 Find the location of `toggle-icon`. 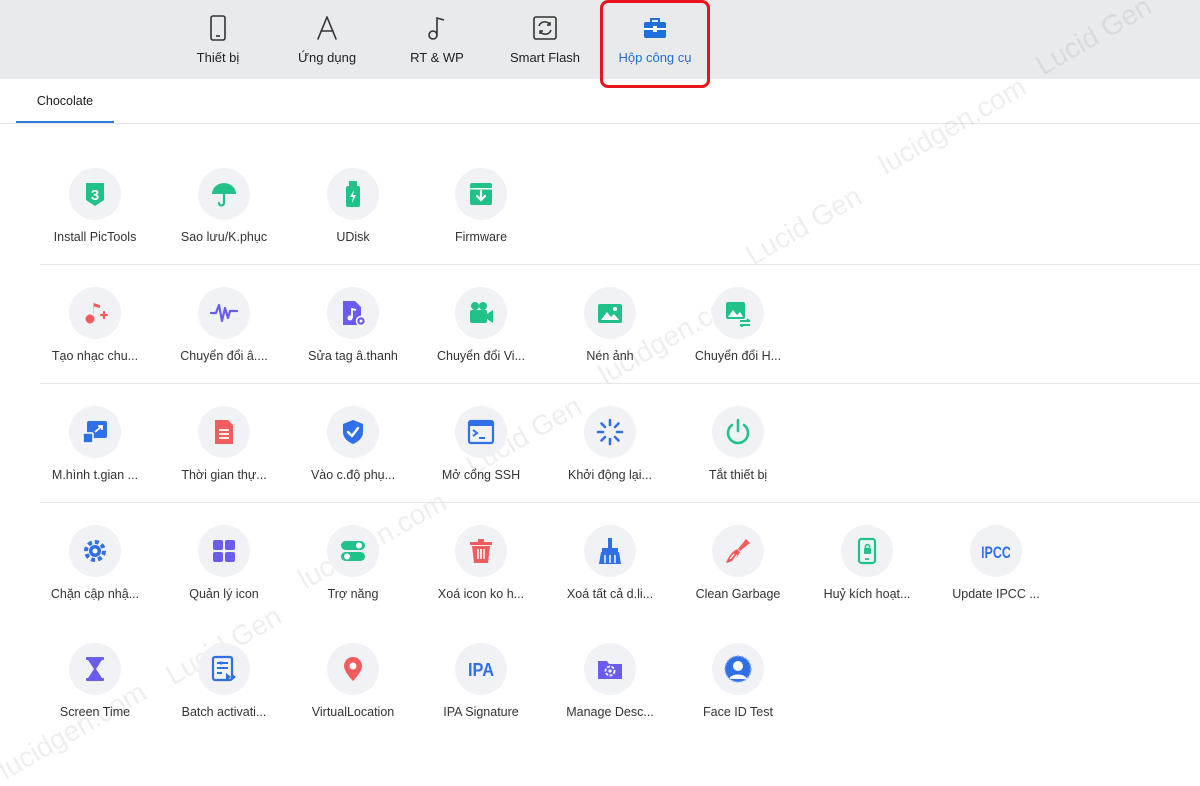

toggle-icon is located at coordinates (353, 551).